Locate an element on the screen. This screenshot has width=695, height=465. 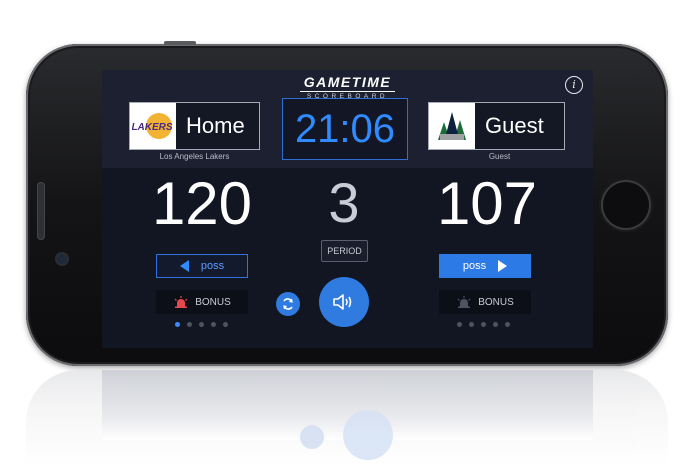
lakers-logo-icon: LAKERS is located at coordinates (152, 126).